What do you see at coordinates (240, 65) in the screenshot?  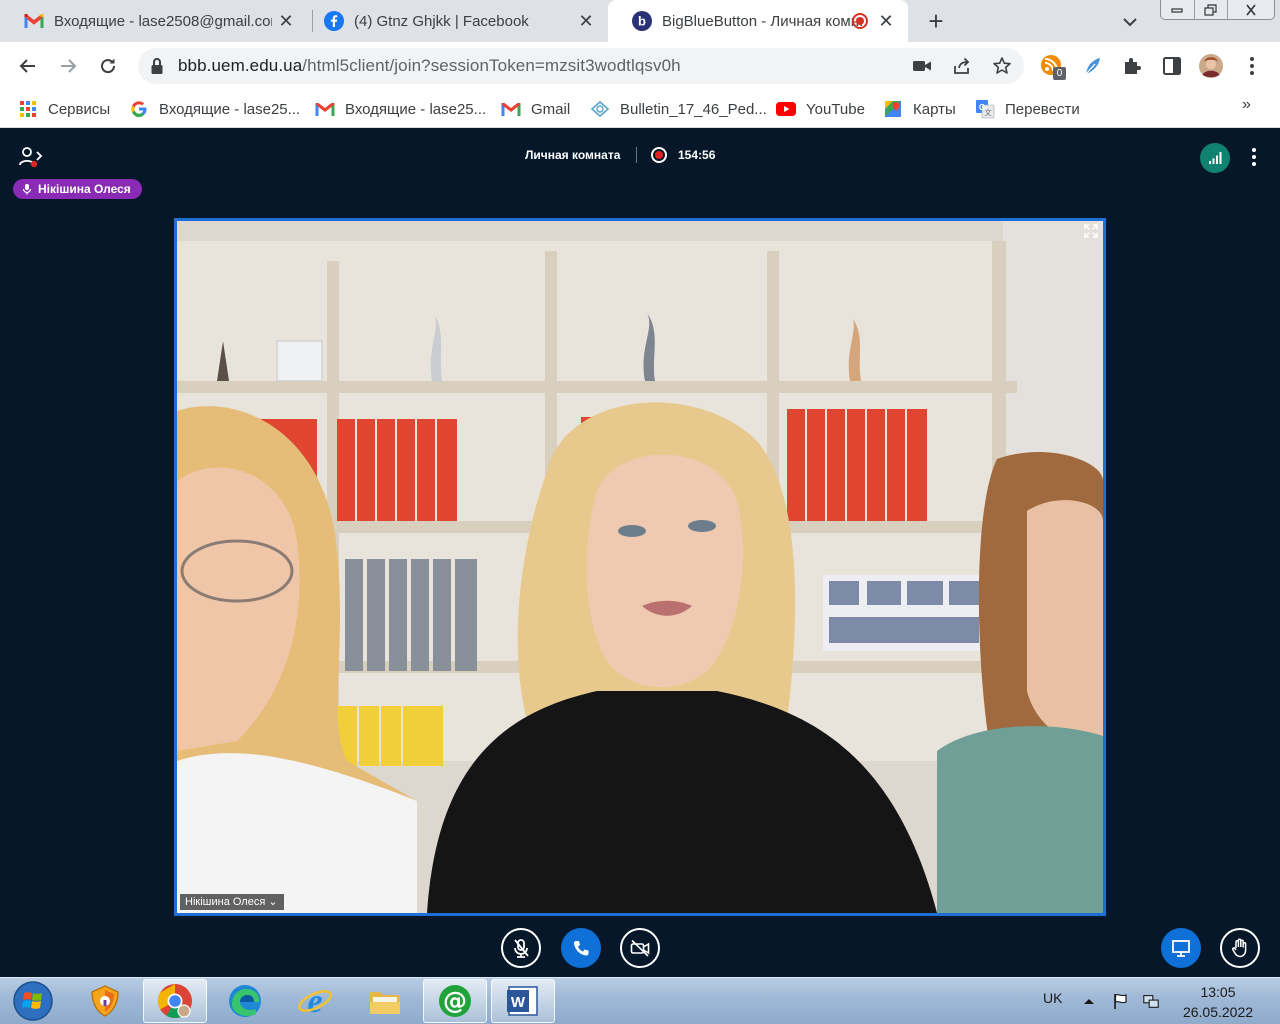 I see `url-host: bbb.uem.edu.ua` at bounding box center [240, 65].